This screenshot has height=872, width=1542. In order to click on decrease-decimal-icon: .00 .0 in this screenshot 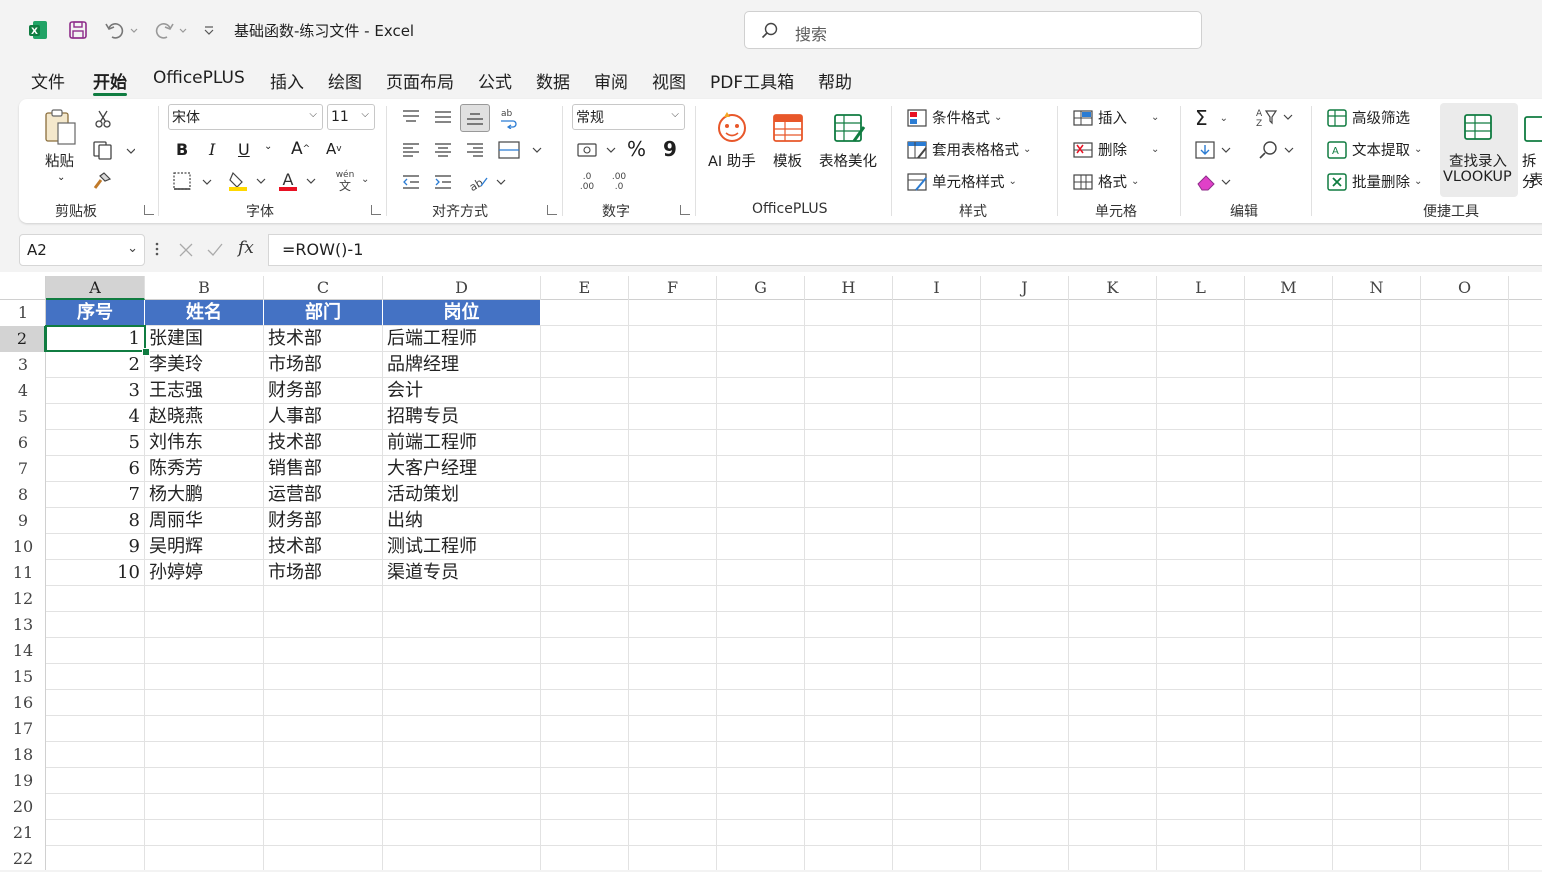, I will do `click(619, 182)`.